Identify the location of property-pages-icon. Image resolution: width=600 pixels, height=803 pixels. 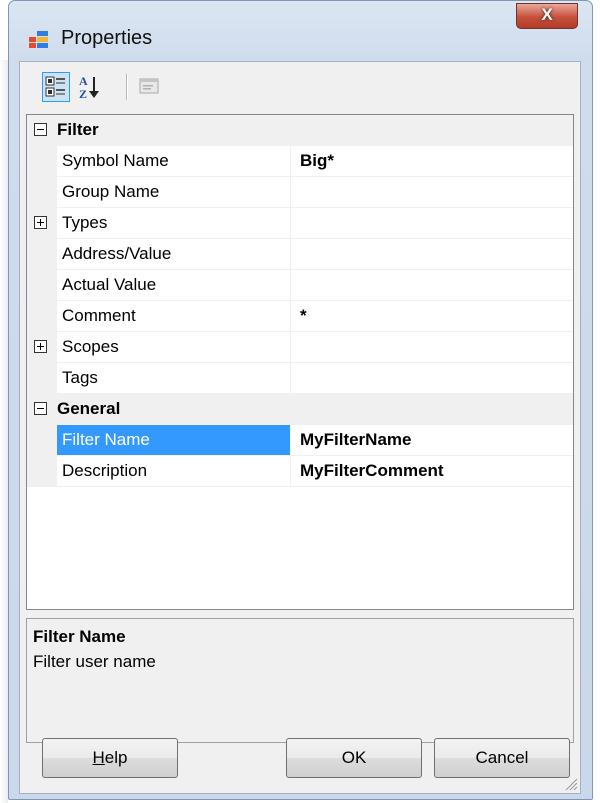
(149, 86).